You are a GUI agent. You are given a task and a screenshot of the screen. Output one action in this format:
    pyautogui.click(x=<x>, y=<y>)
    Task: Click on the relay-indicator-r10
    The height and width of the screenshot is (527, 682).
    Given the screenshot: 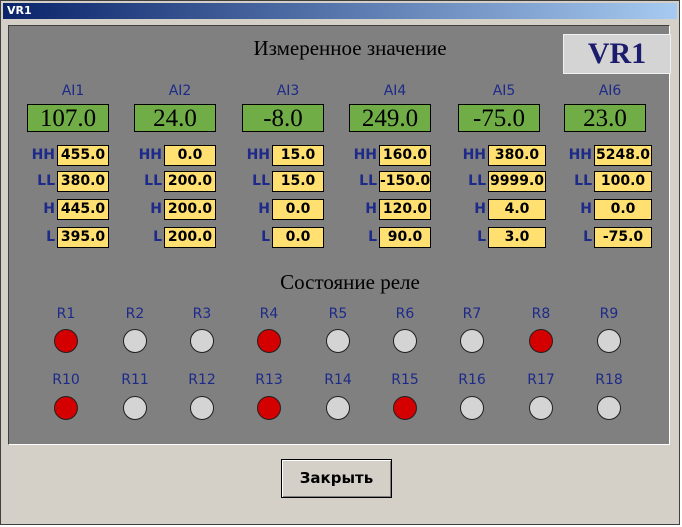 What is the action you would take?
    pyautogui.click(x=66, y=408)
    